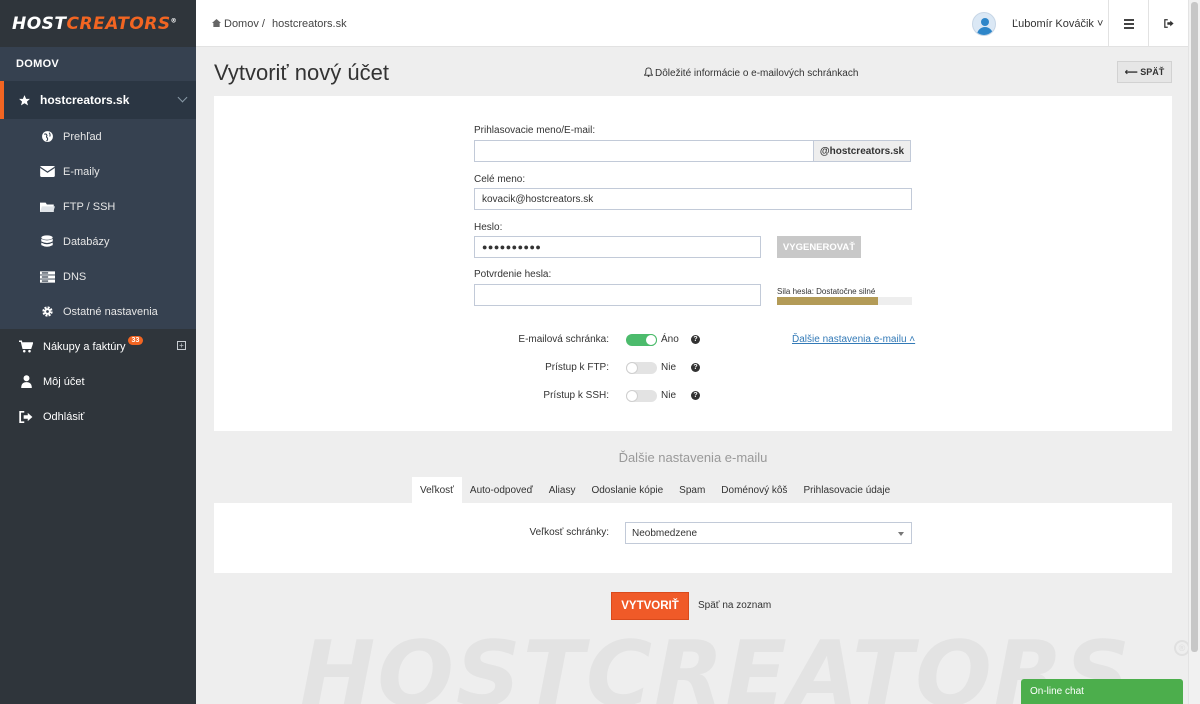 Image resolution: width=1200 pixels, height=704 pixels. What do you see at coordinates (216, 23) in the screenshot?
I see `home-icon` at bounding box center [216, 23].